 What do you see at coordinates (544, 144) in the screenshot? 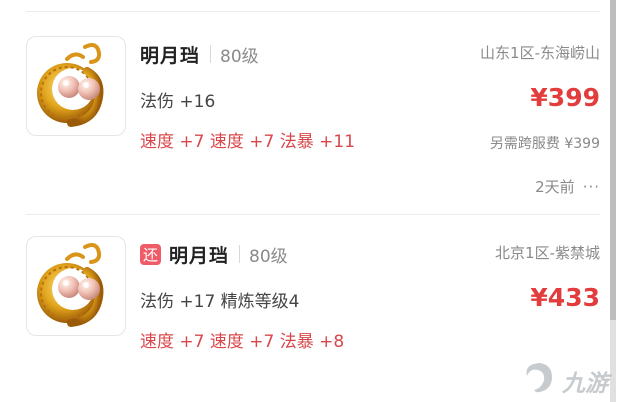
I see `cross-server-fee: 另需跨服费 ¥399` at bounding box center [544, 144].